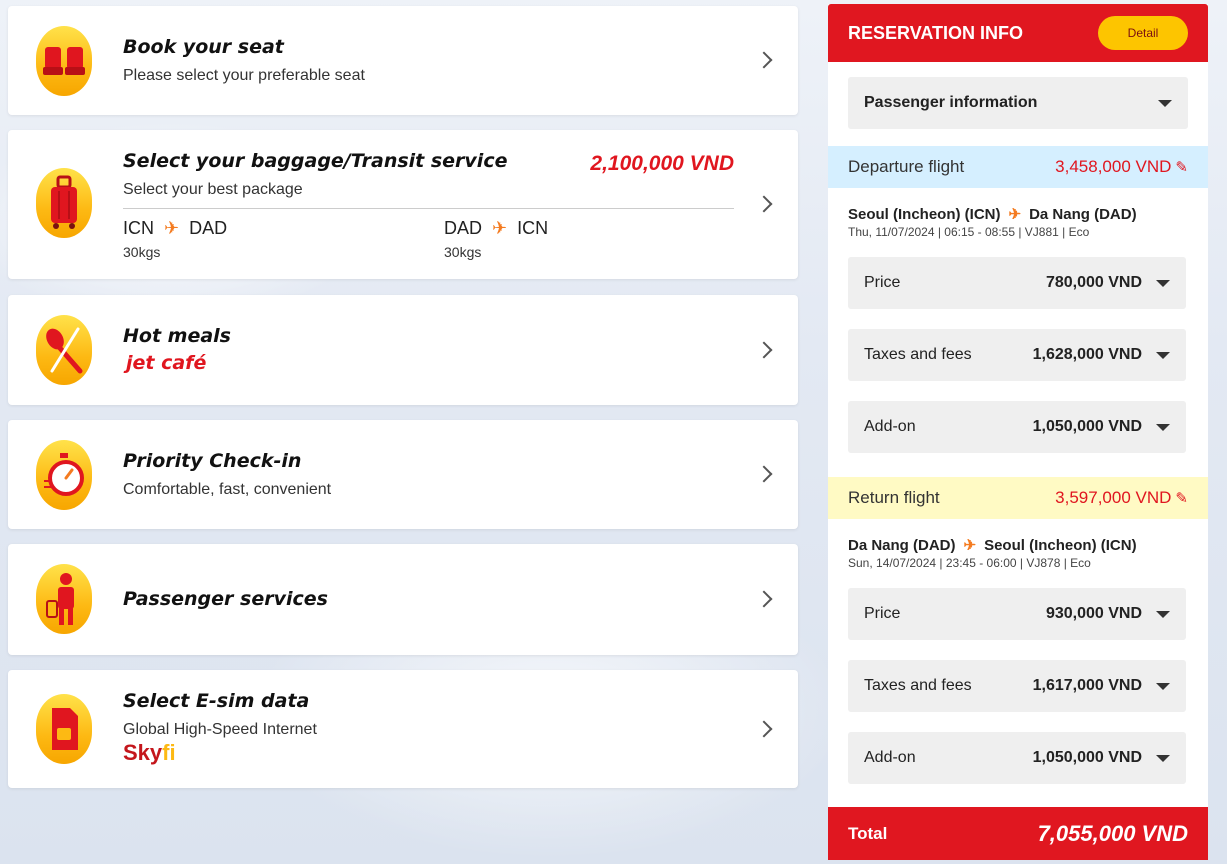 Image resolution: width=1227 pixels, height=864 pixels. What do you see at coordinates (1018, 167) in the screenshot?
I see `departure-band: Departure flight 3,458,000 VND ✎` at bounding box center [1018, 167].